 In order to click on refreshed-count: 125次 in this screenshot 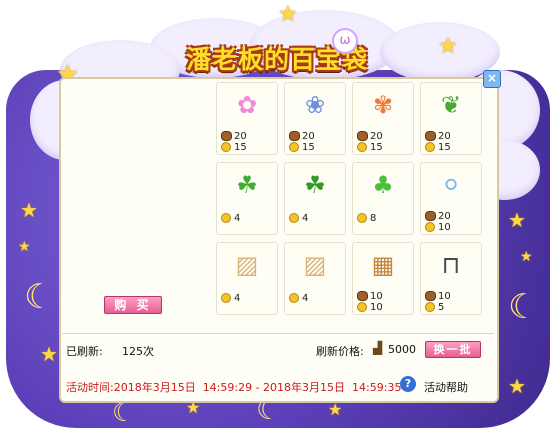, I will do `click(138, 351)`.